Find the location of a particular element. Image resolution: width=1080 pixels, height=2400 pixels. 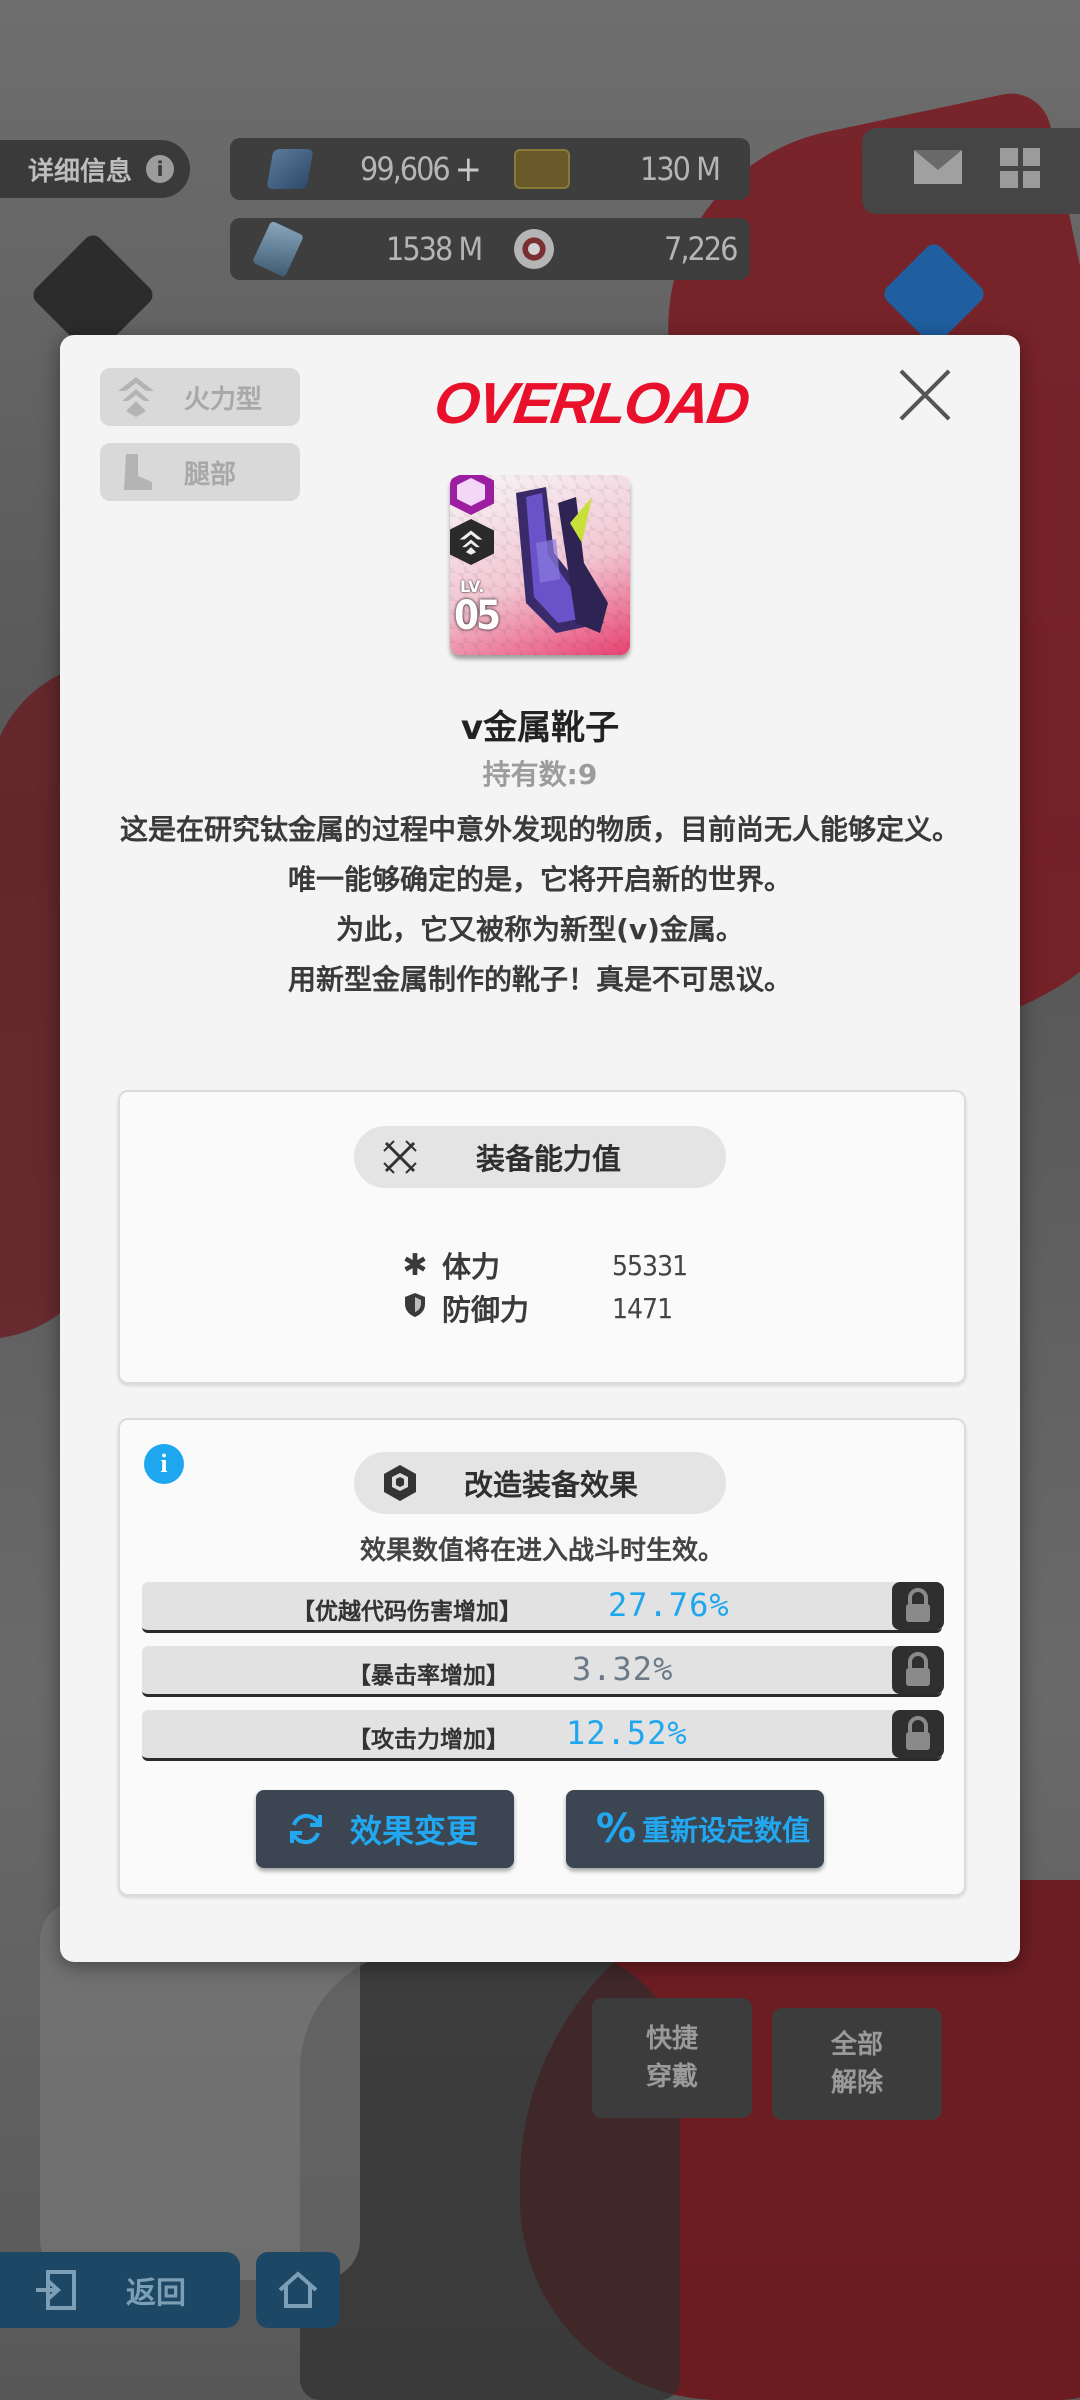

percent-icon: % is located at coordinates (616, 1829).